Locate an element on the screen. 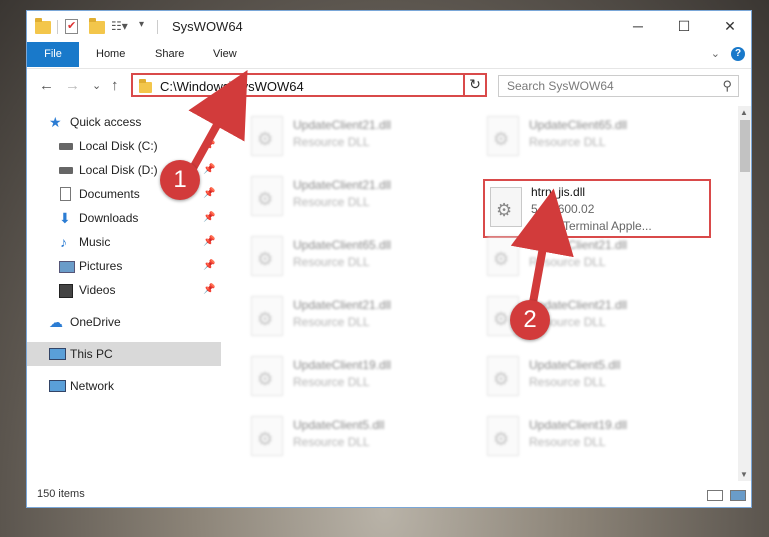 The width and height of the screenshot is (769, 537). ribbon-right-controls: ⌄ ? is located at coordinates (728, 54).